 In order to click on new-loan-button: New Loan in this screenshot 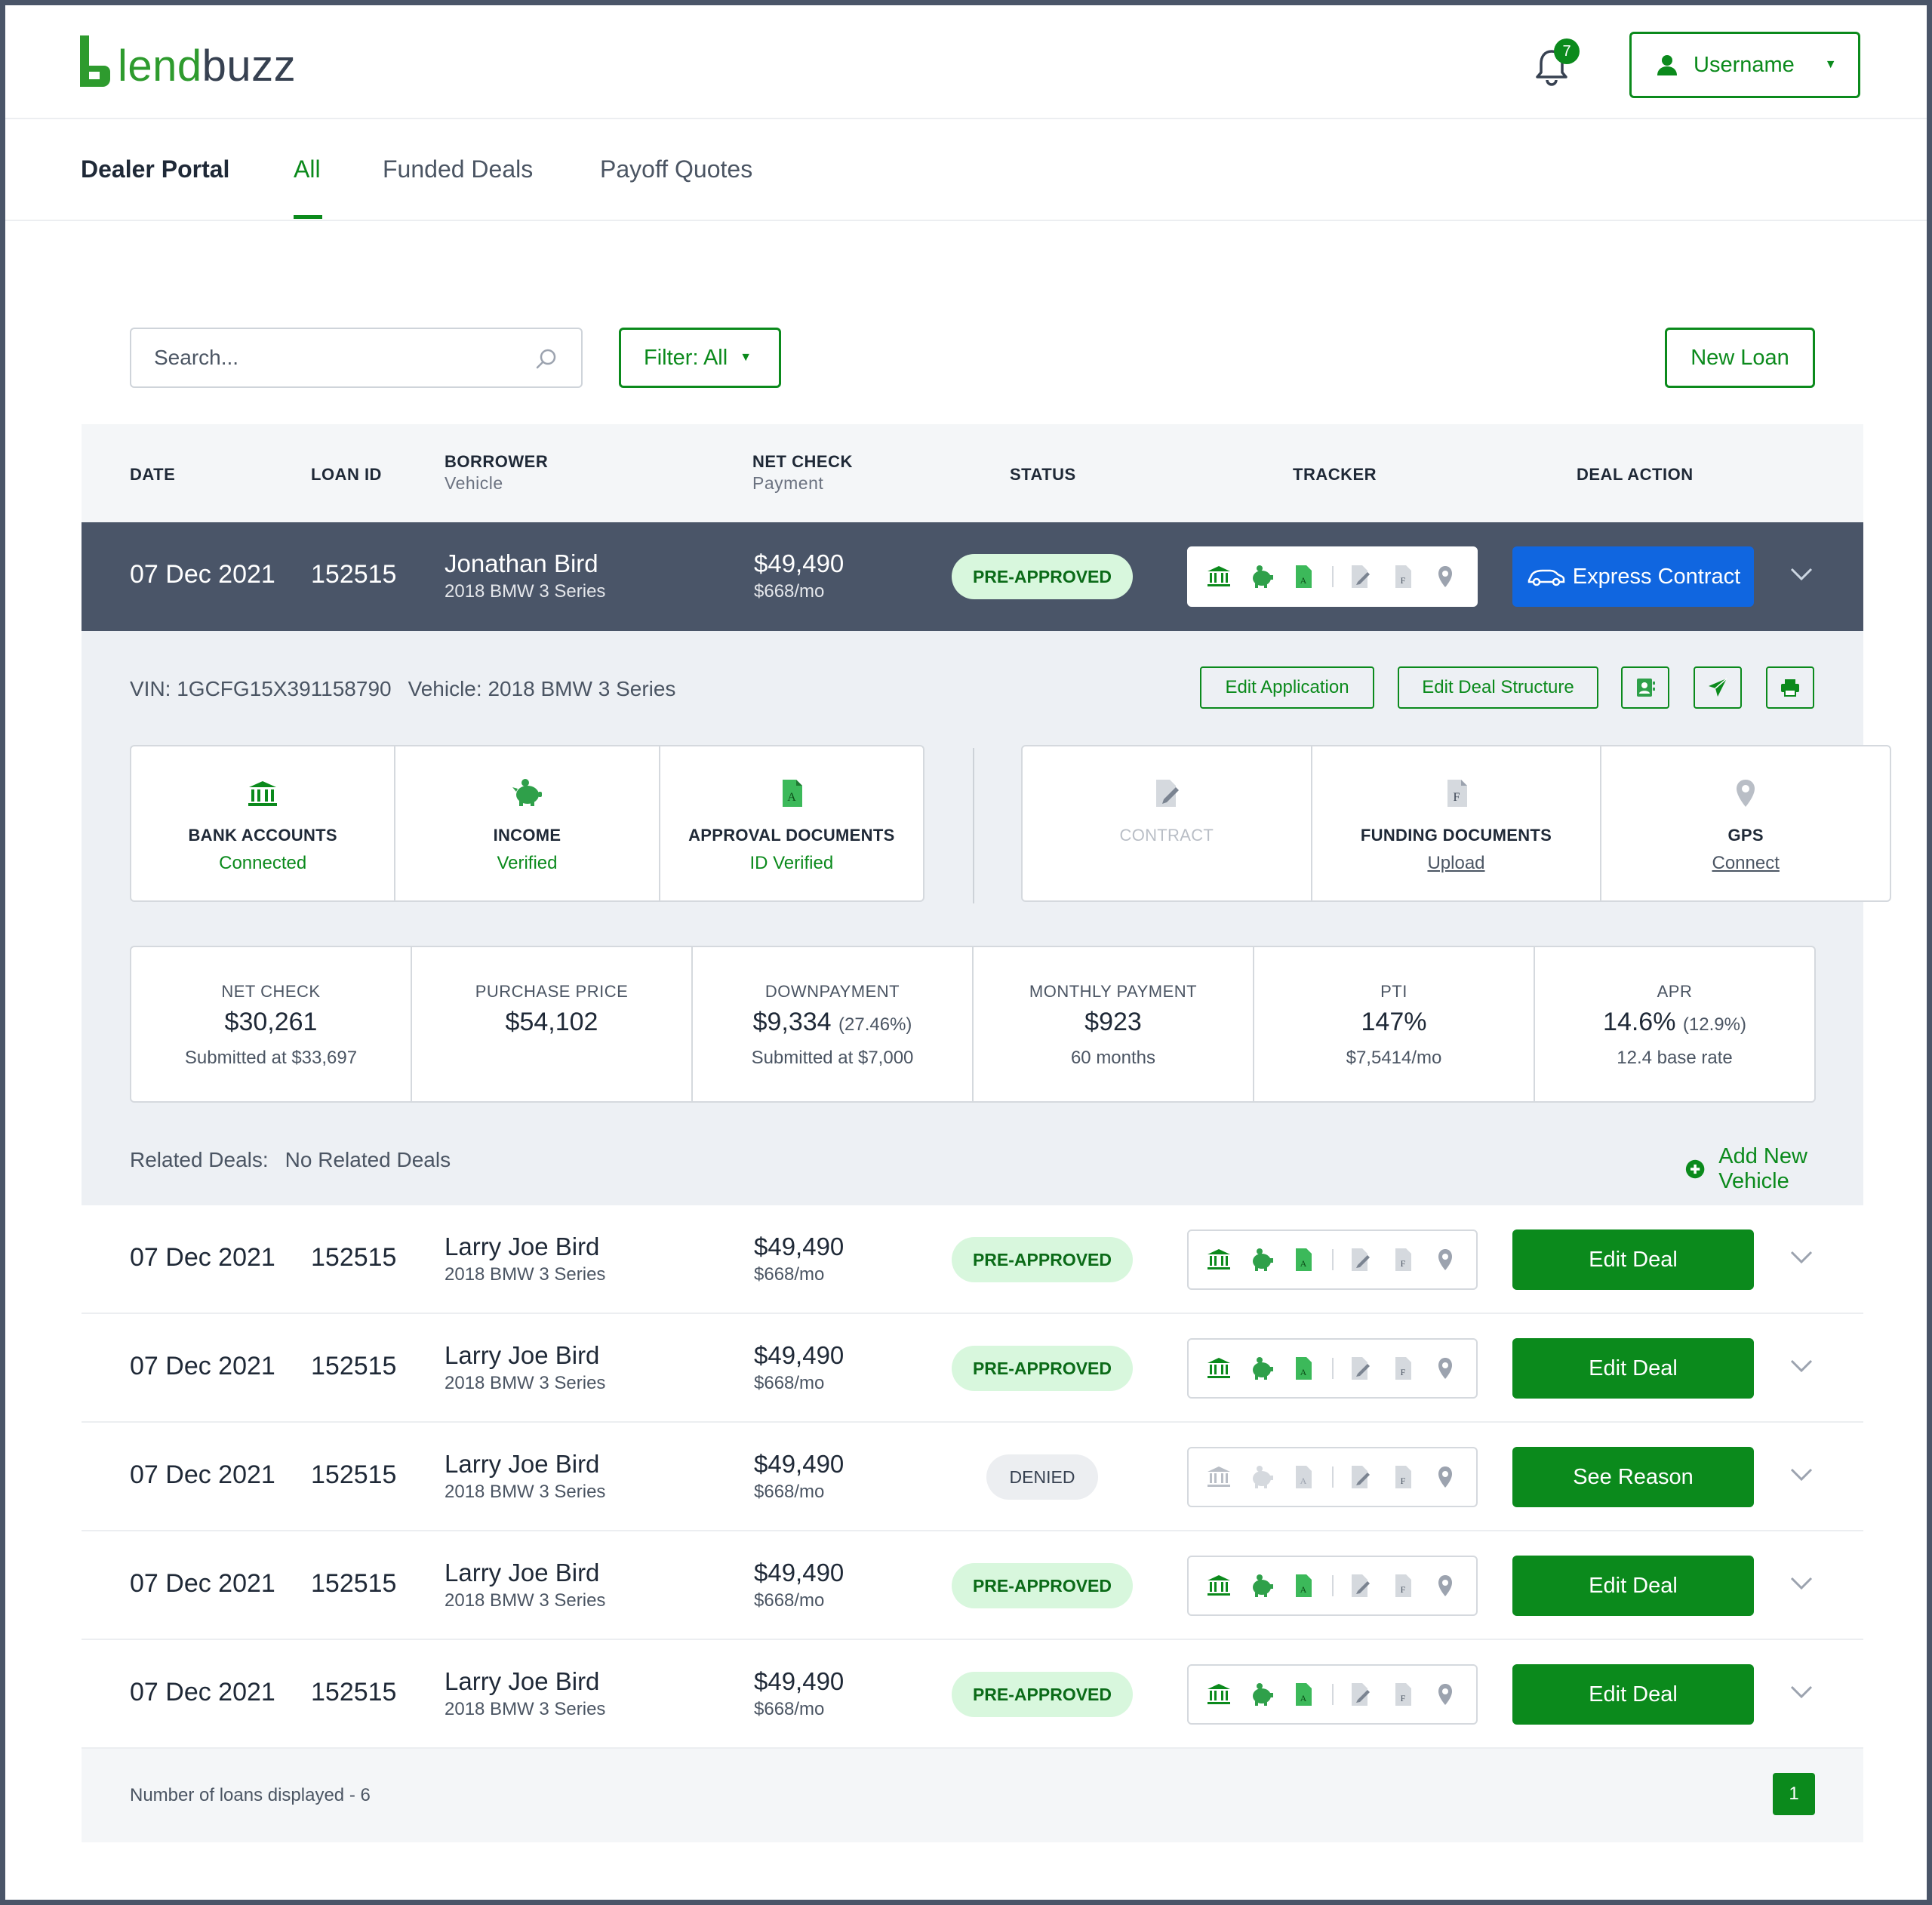, I will do `click(1740, 358)`.